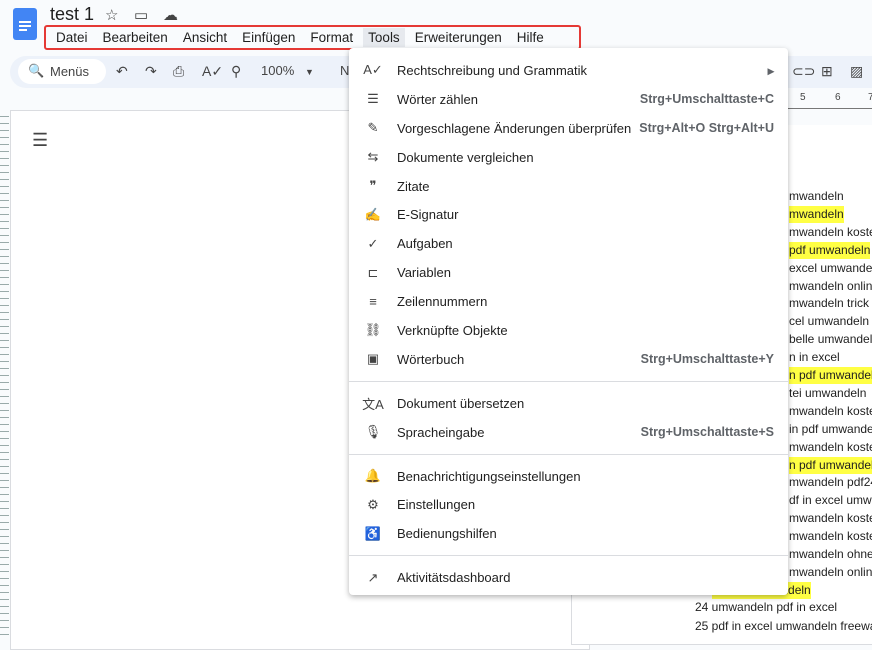 The image size is (872, 650). What do you see at coordinates (4, 373) in the screenshot?
I see `vertical-ruler` at bounding box center [4, 373].